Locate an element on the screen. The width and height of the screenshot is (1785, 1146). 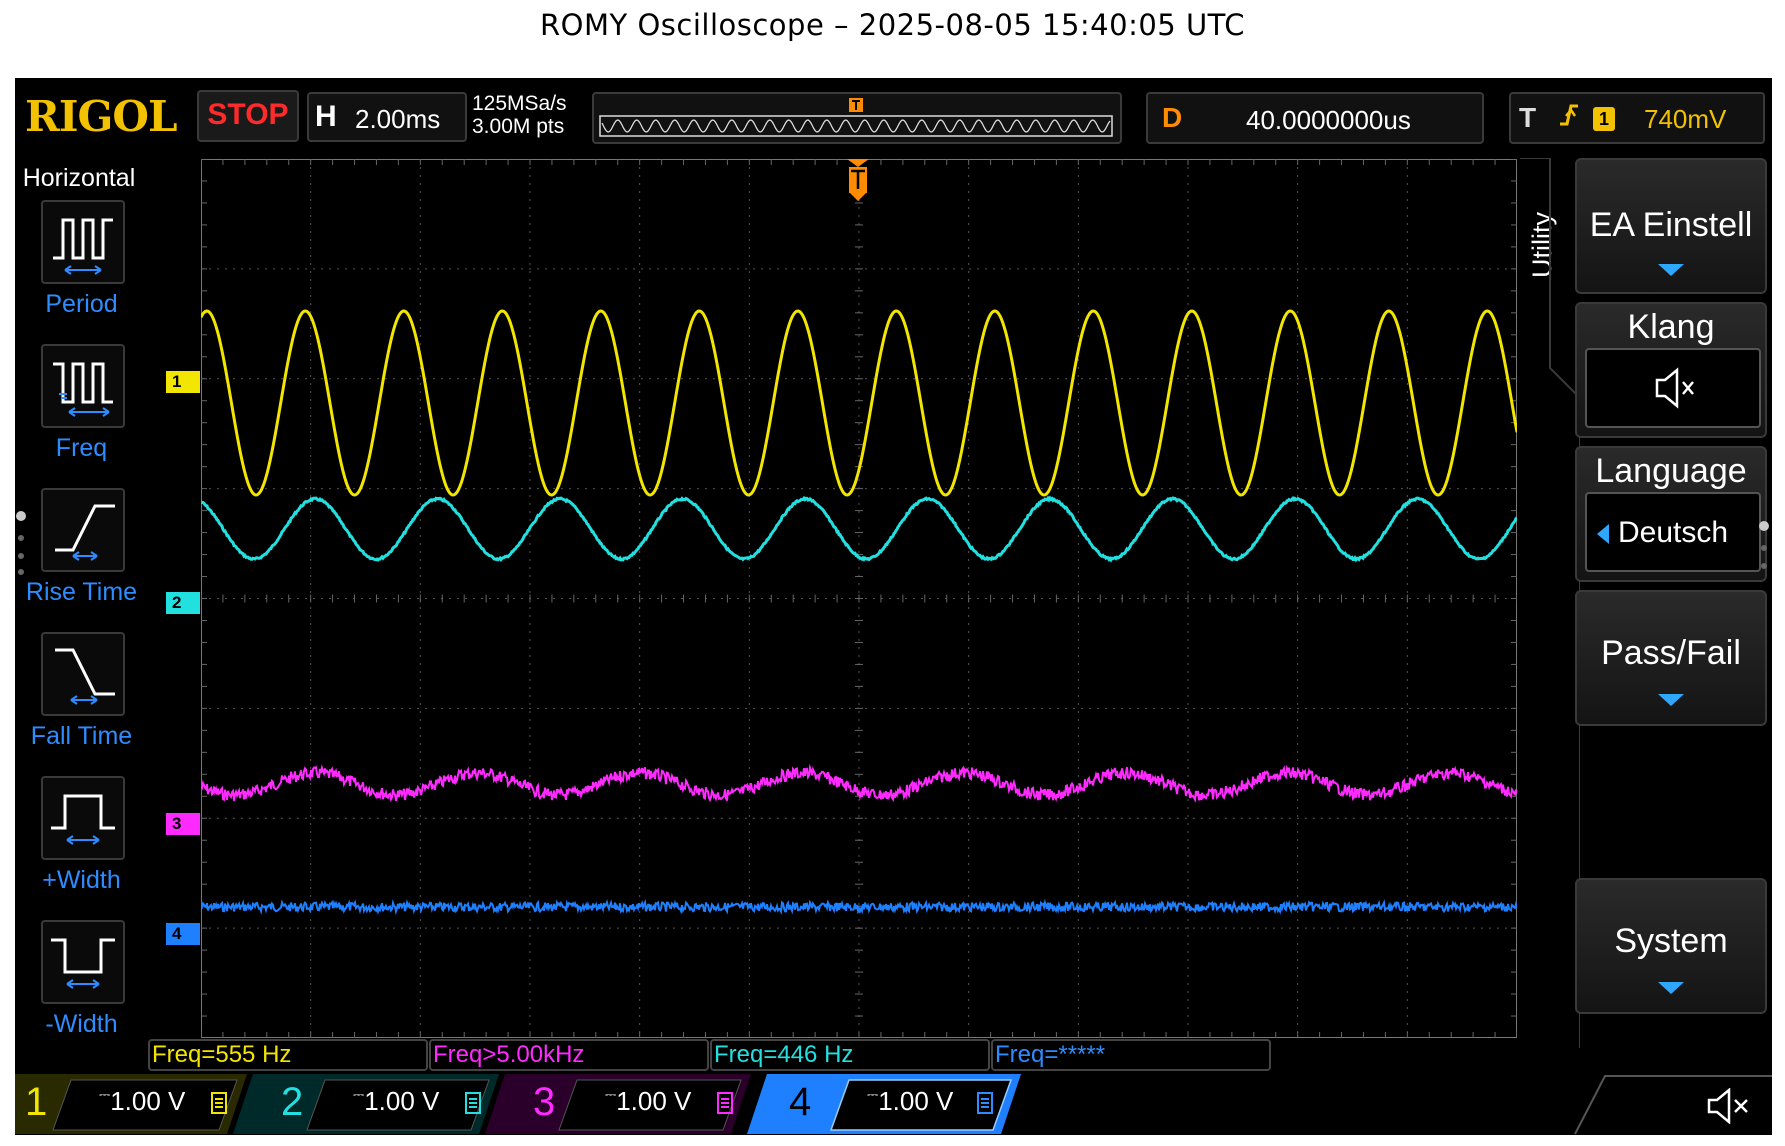
system-label: System is located at coordinates (1671, 941).